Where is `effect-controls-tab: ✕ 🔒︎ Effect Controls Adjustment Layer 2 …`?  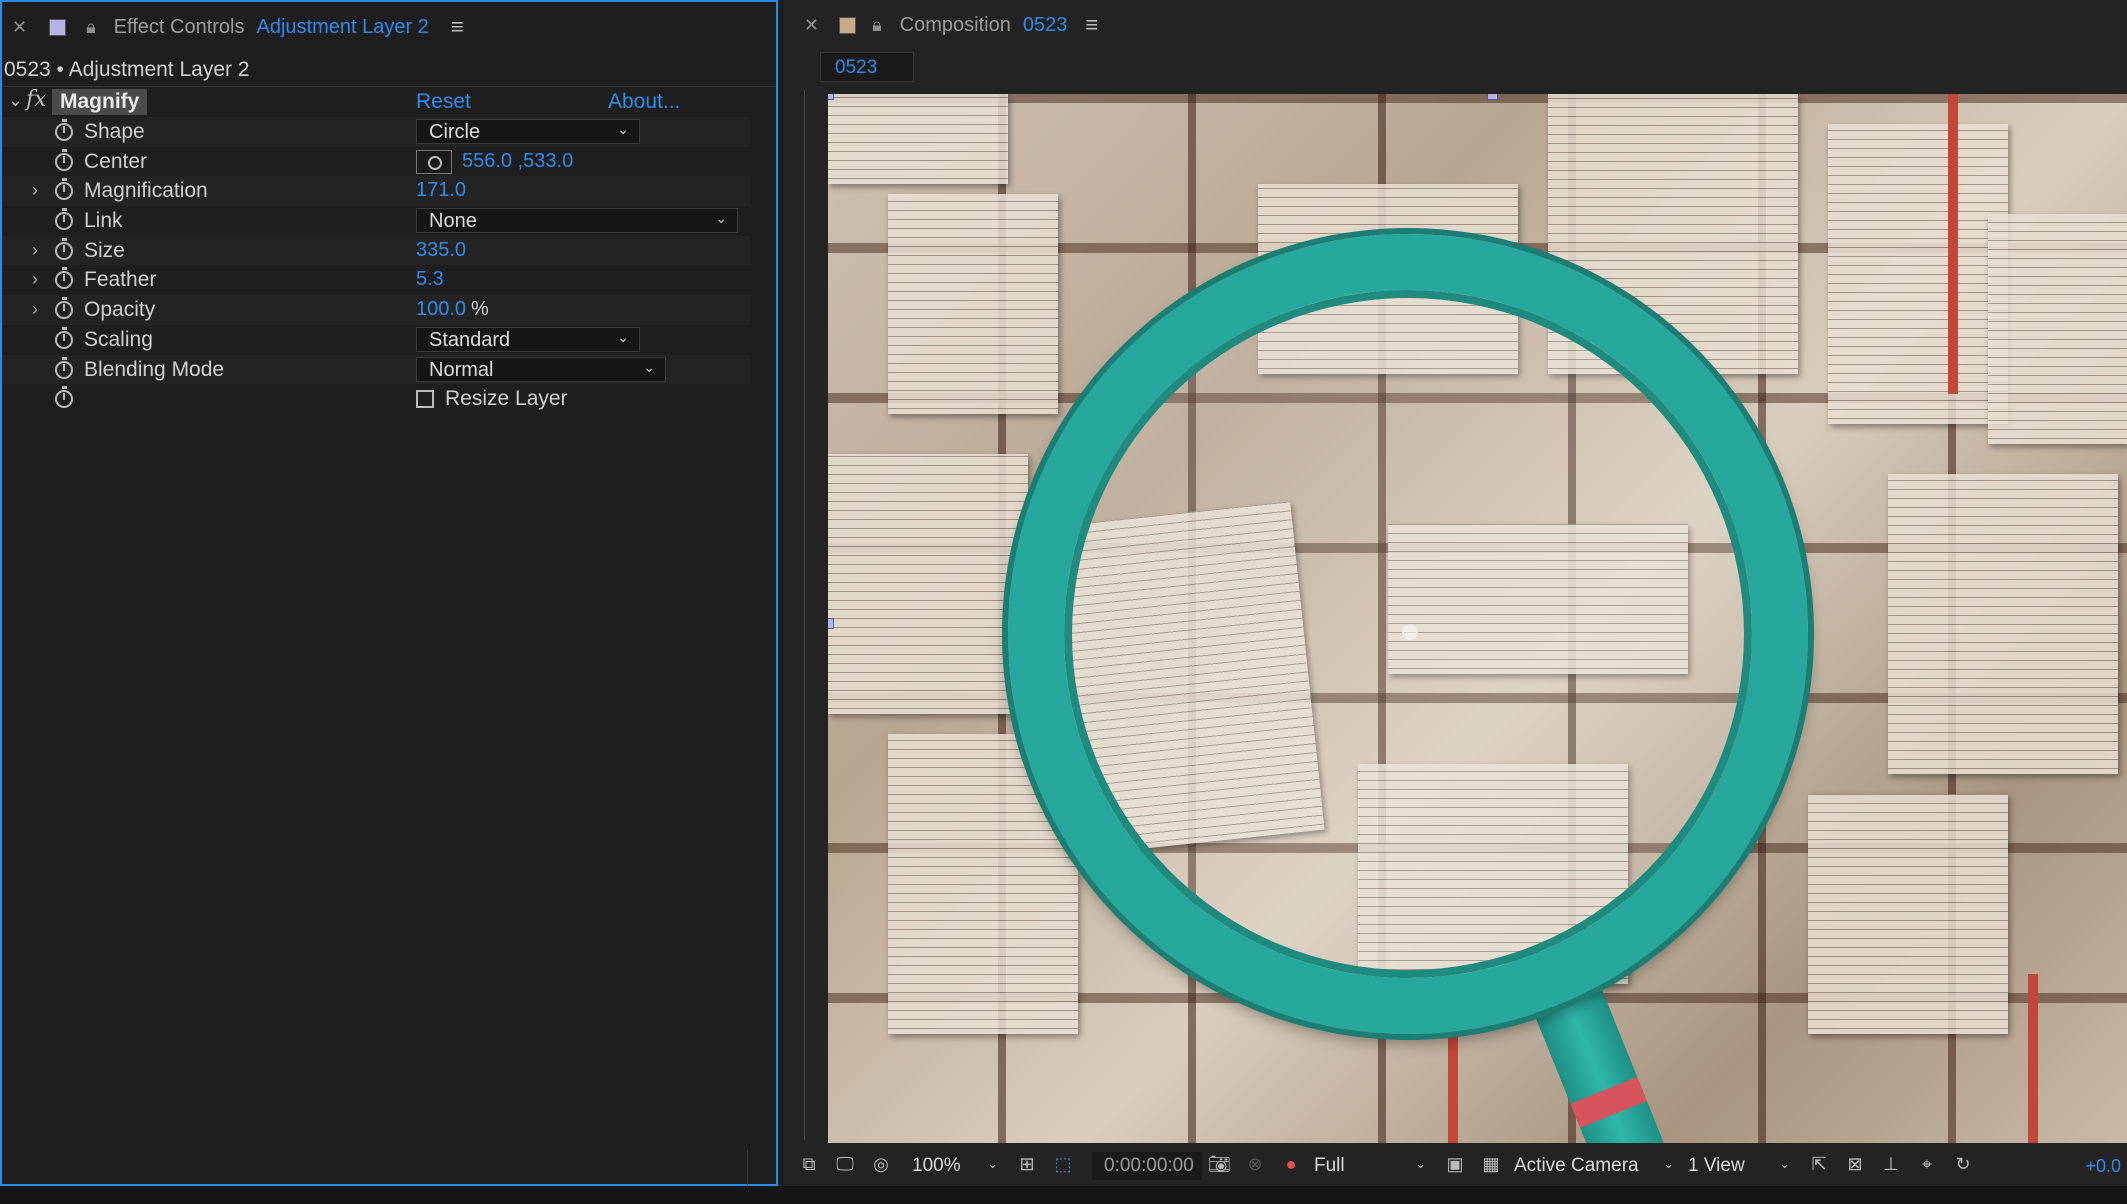
effect-controls-tab: ✕ 🔒︎ Effect Controls Adjustment Layer 2 … is located at coordinates (389, 27).